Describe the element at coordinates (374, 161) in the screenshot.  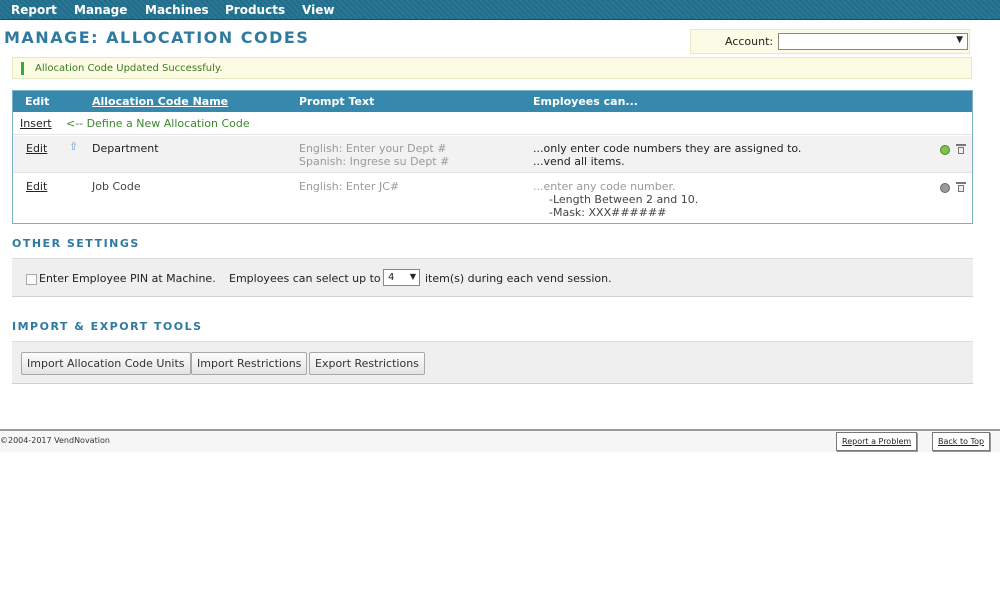
I see `prompt-text: Spanish: Ingrese su Dept #` at that location.